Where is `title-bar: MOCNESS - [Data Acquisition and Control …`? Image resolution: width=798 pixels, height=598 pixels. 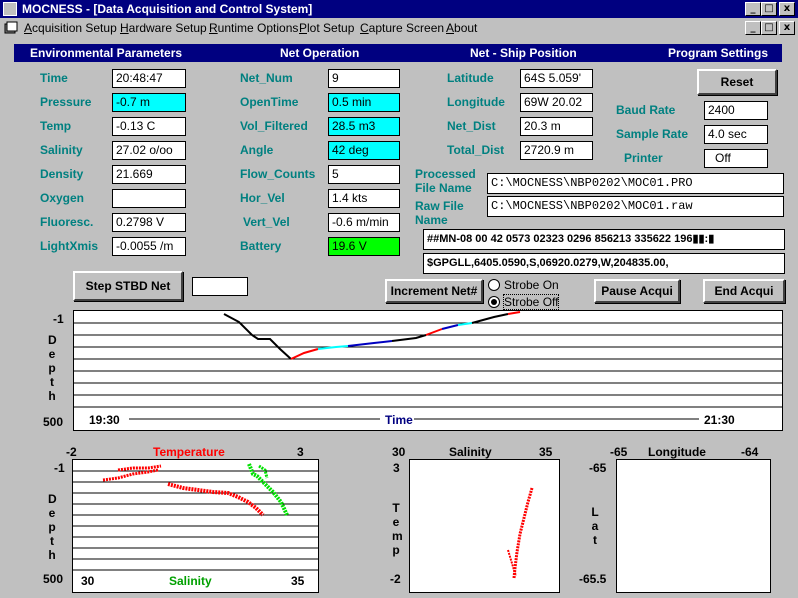 title-bar: MOCNESS - [Data Acquisition and Control … is located at coordinates (399, 9).